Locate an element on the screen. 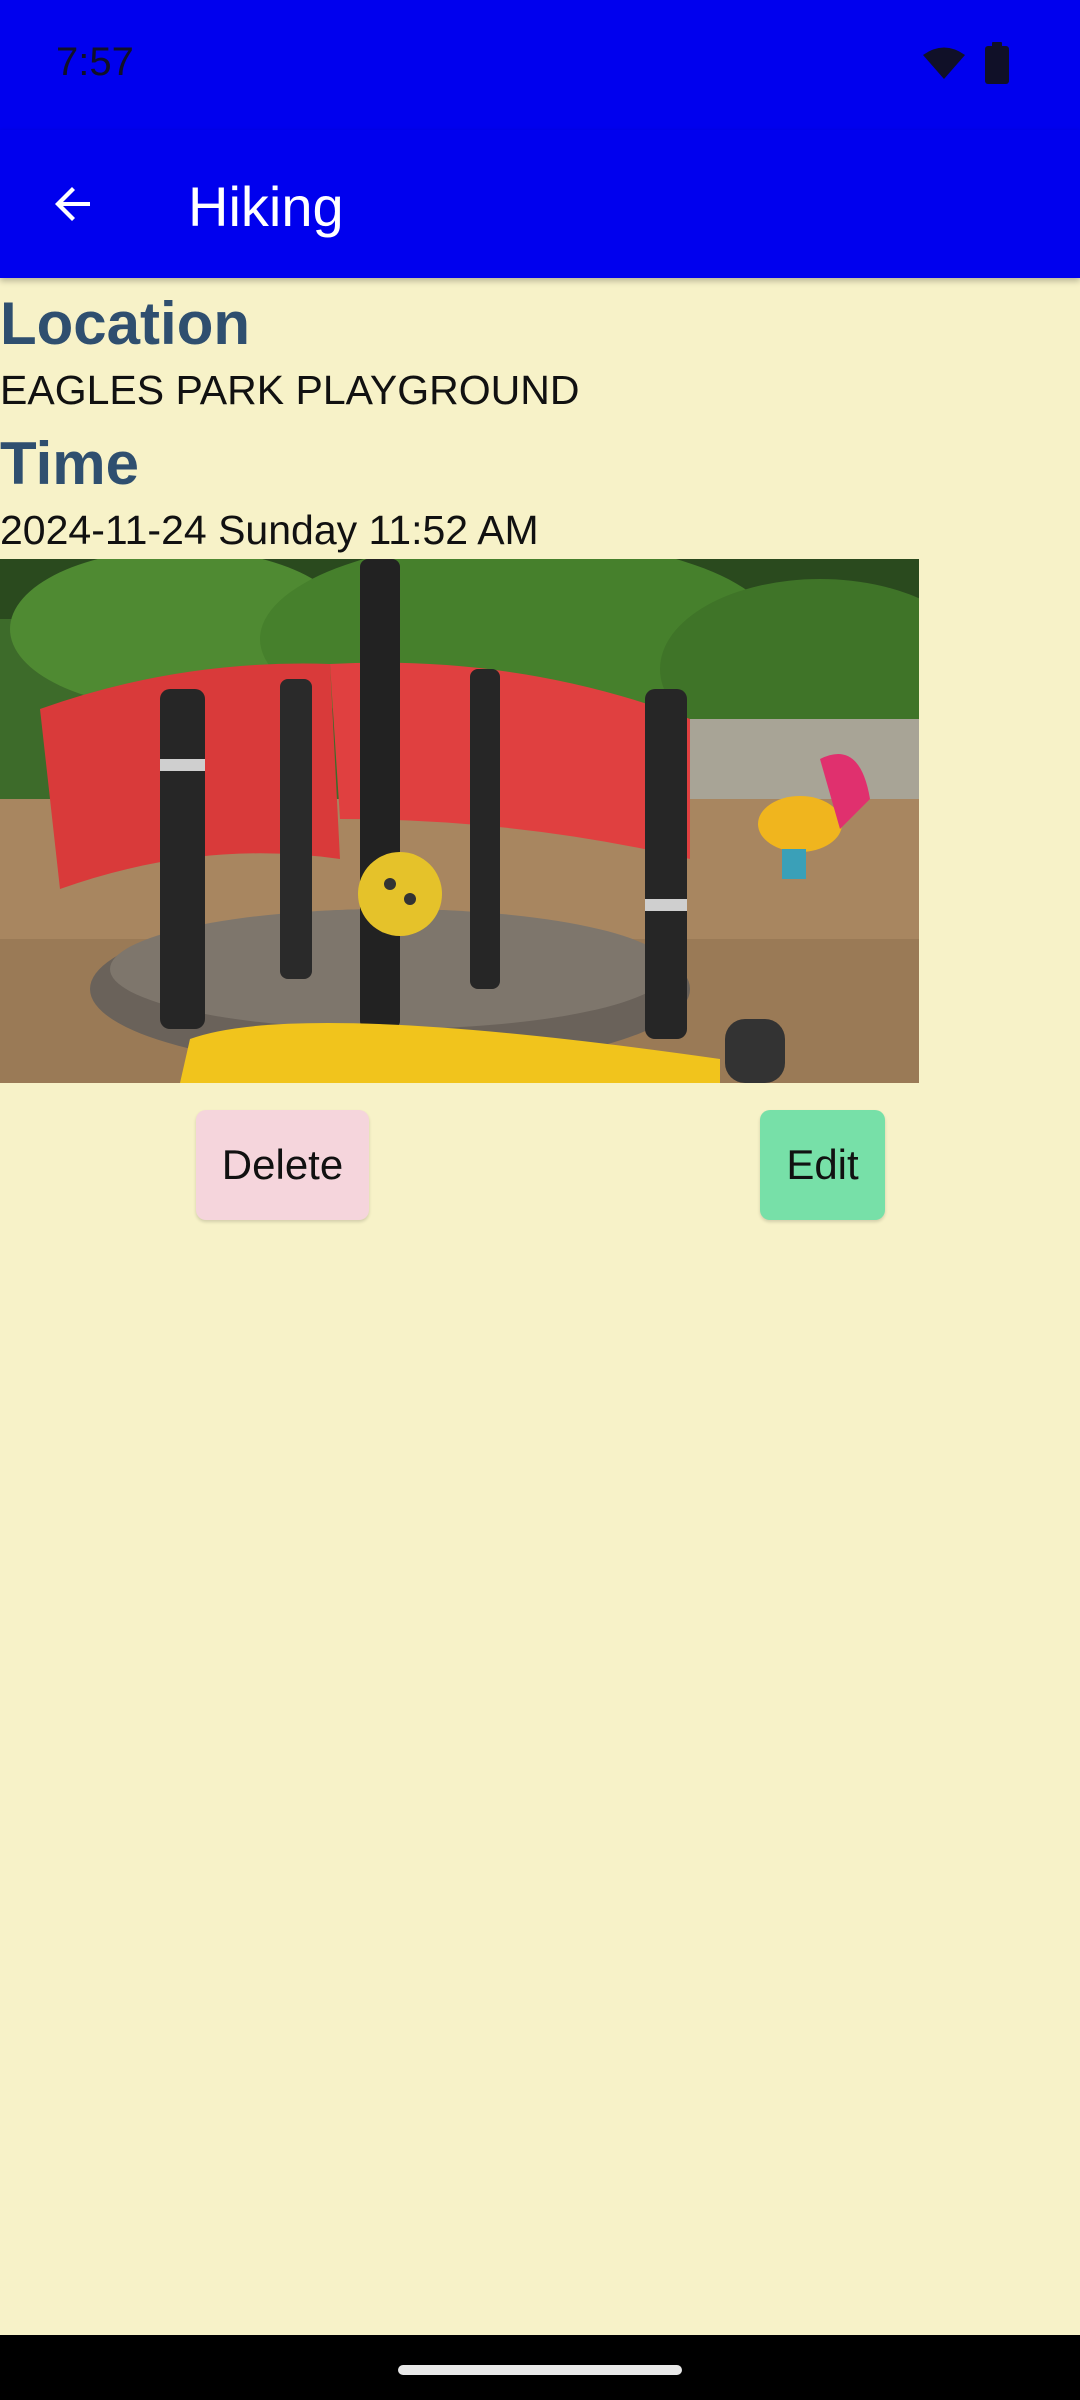 The height and width of the screenshot is (2400, 1080). battery-icon is located at coordinates (997, 65).